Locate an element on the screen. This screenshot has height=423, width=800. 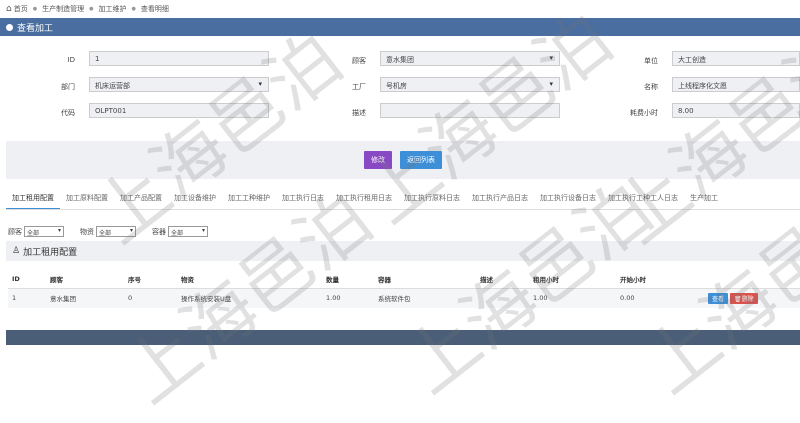
cell-material: 操作系统安装U盘 is located at coordinates (249, 298).